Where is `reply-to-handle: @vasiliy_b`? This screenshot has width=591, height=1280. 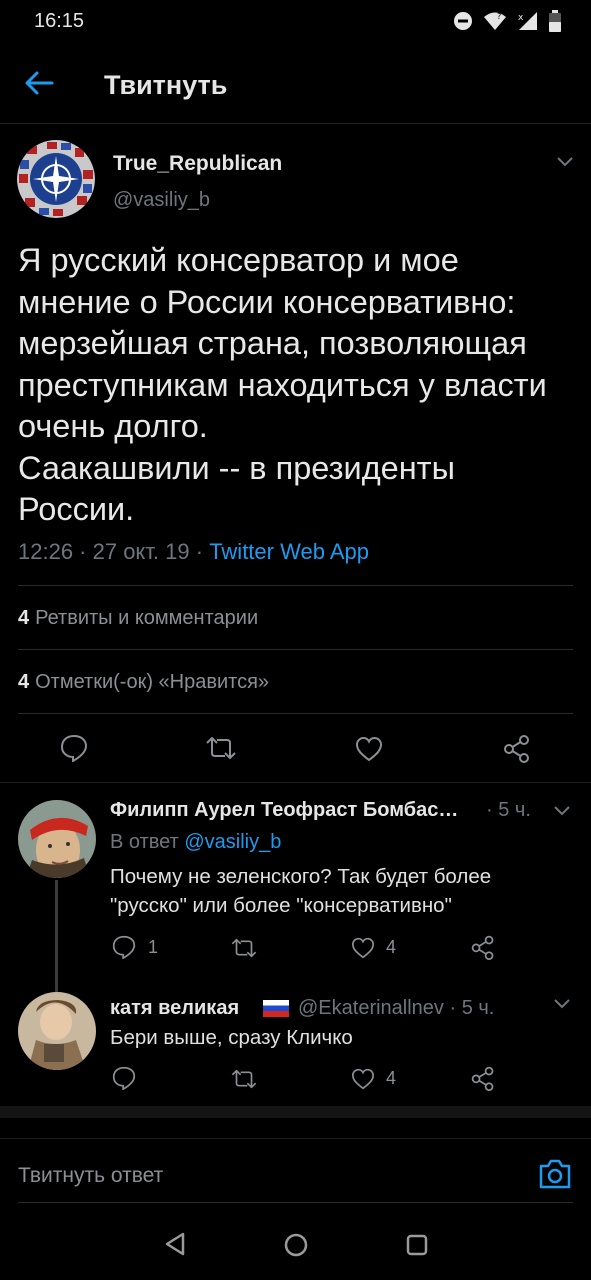
reply-to-handle: @vasiliy_b is located at coordinates (232, 842).